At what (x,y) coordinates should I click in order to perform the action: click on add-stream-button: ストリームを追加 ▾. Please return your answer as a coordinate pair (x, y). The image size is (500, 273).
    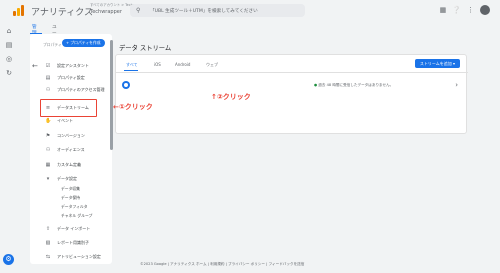
    Looking at the image, I should click on (437, 63).